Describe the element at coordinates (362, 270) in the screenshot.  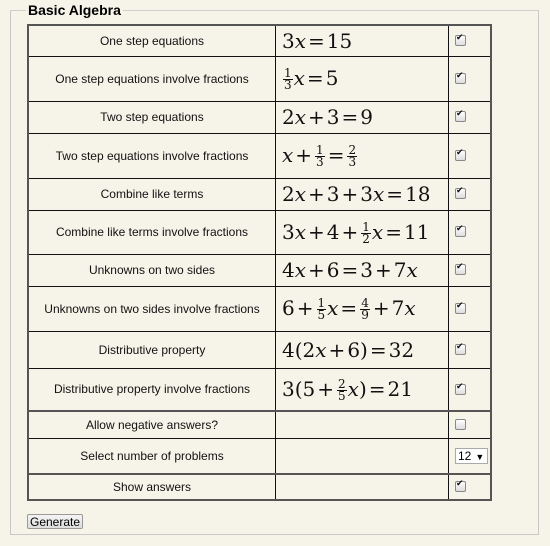
I see `example-equation: 4x +6 = 3 +7x` at that location.